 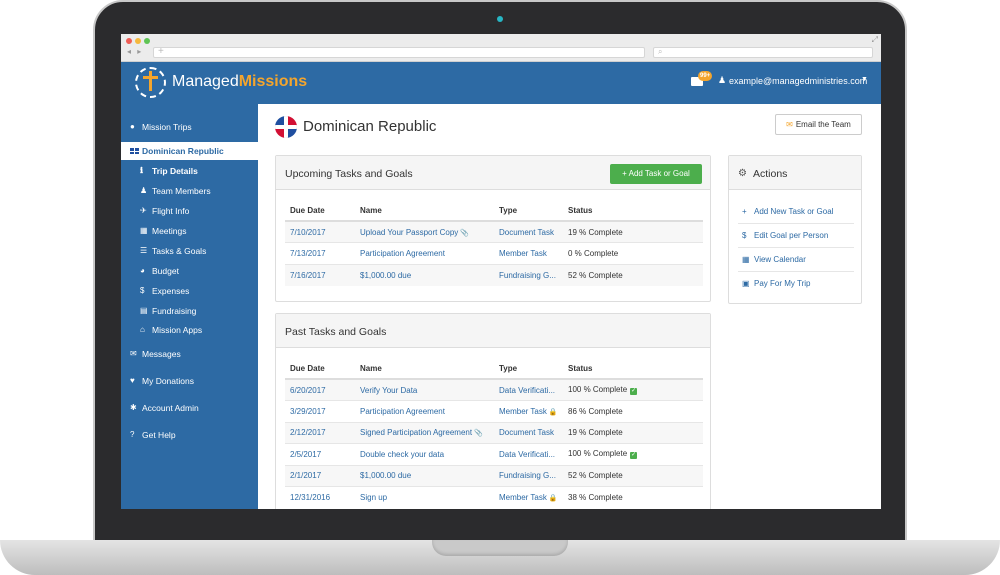 I want to click on due-date: 12/31/2016, so click(x=320, y=497).